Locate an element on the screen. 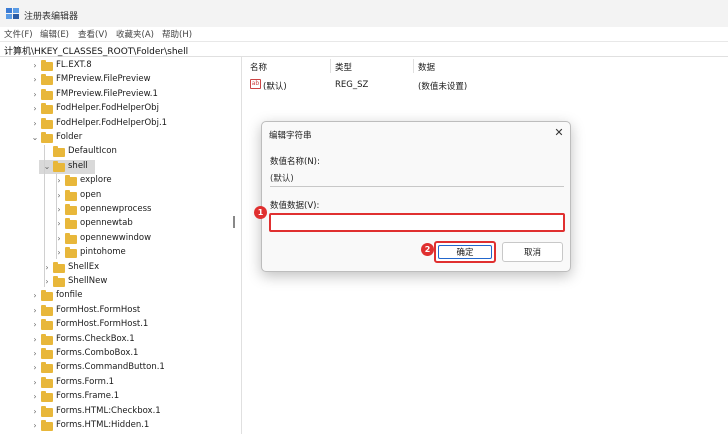 Image resolution: width=728 pixels, height=434 pixels. close-icon: ✕ is located at coordinates (559, 133).